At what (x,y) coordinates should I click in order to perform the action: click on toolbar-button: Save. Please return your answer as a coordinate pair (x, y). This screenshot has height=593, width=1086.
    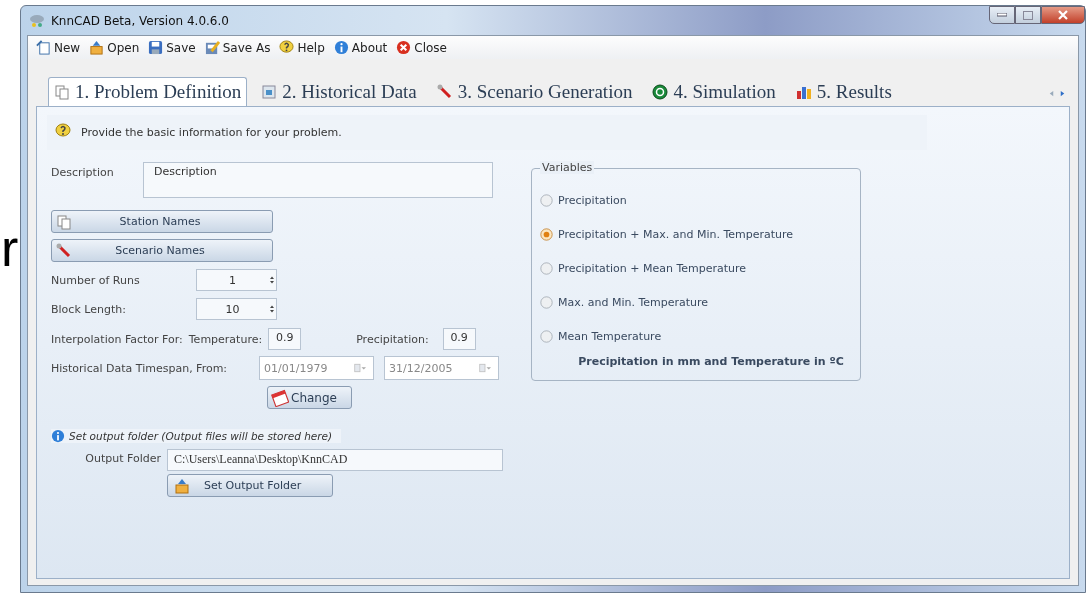
    Looking at the image, I should click on (172, 47).